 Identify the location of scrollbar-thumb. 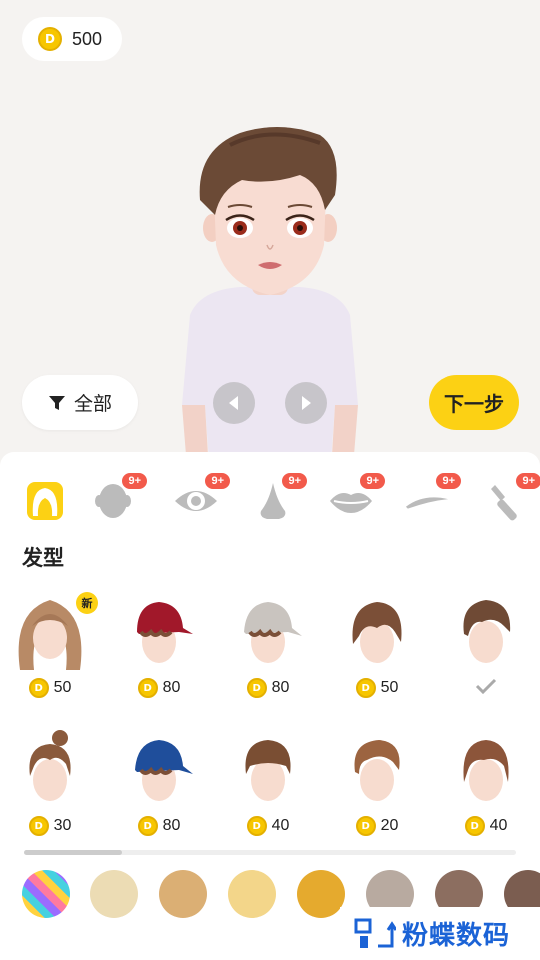
(73, 852).